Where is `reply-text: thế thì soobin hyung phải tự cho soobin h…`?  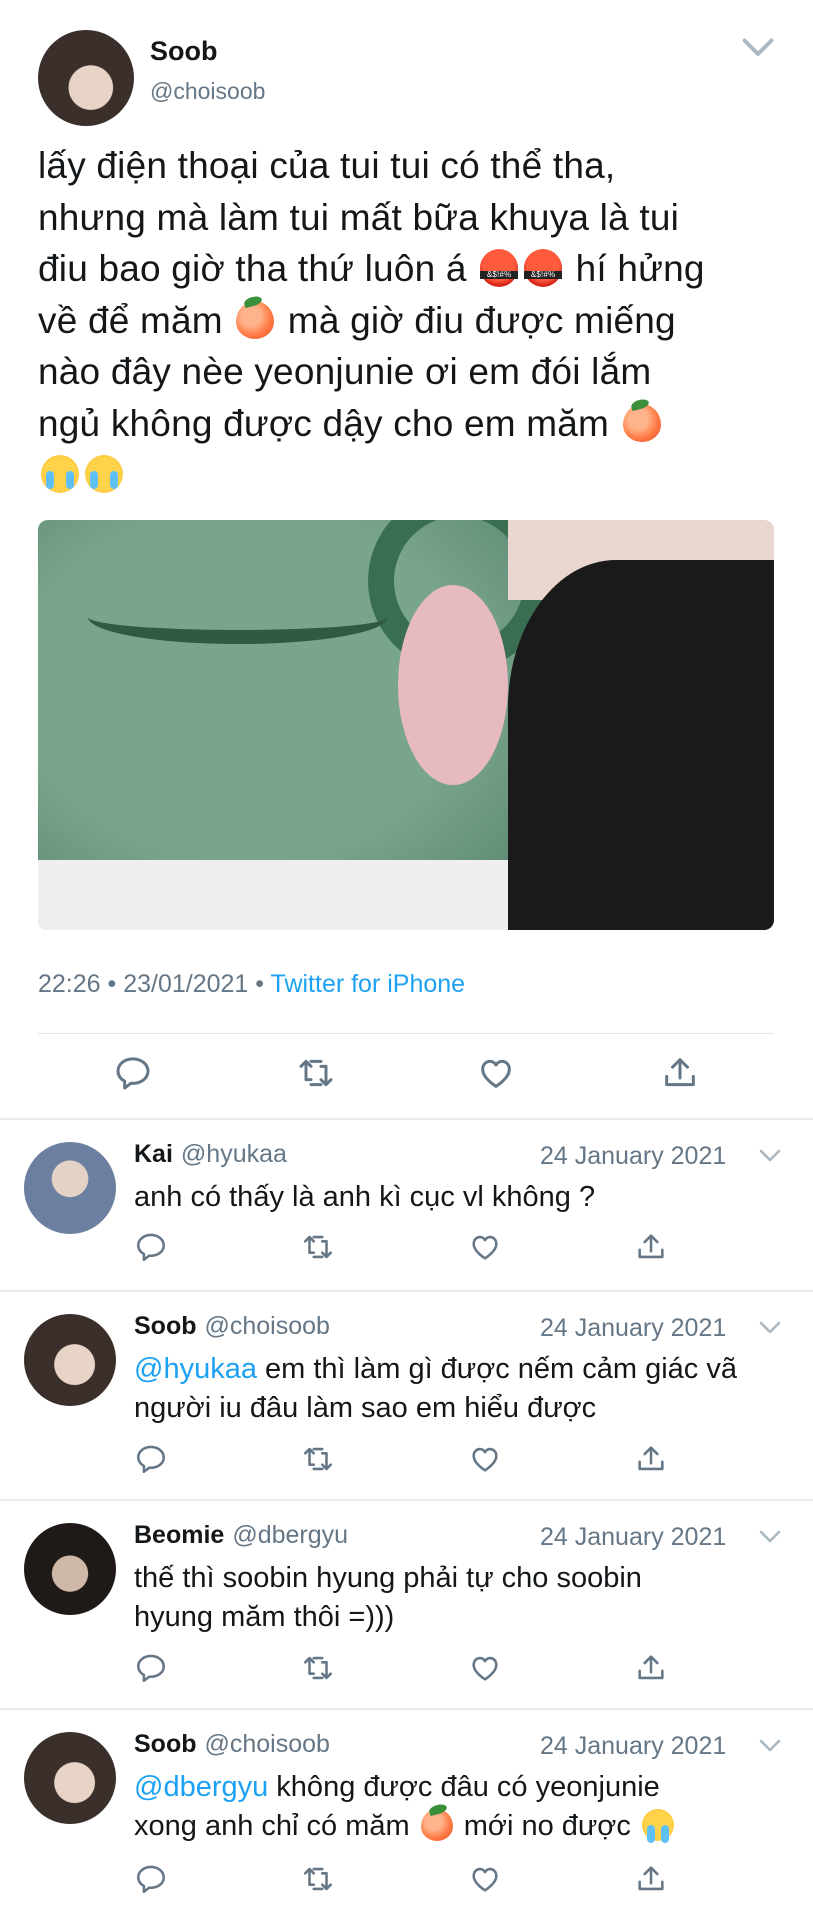 reply-text: thế thì soobin hyung phải tự cho soobin h… is located at coordinates (388, 1597).